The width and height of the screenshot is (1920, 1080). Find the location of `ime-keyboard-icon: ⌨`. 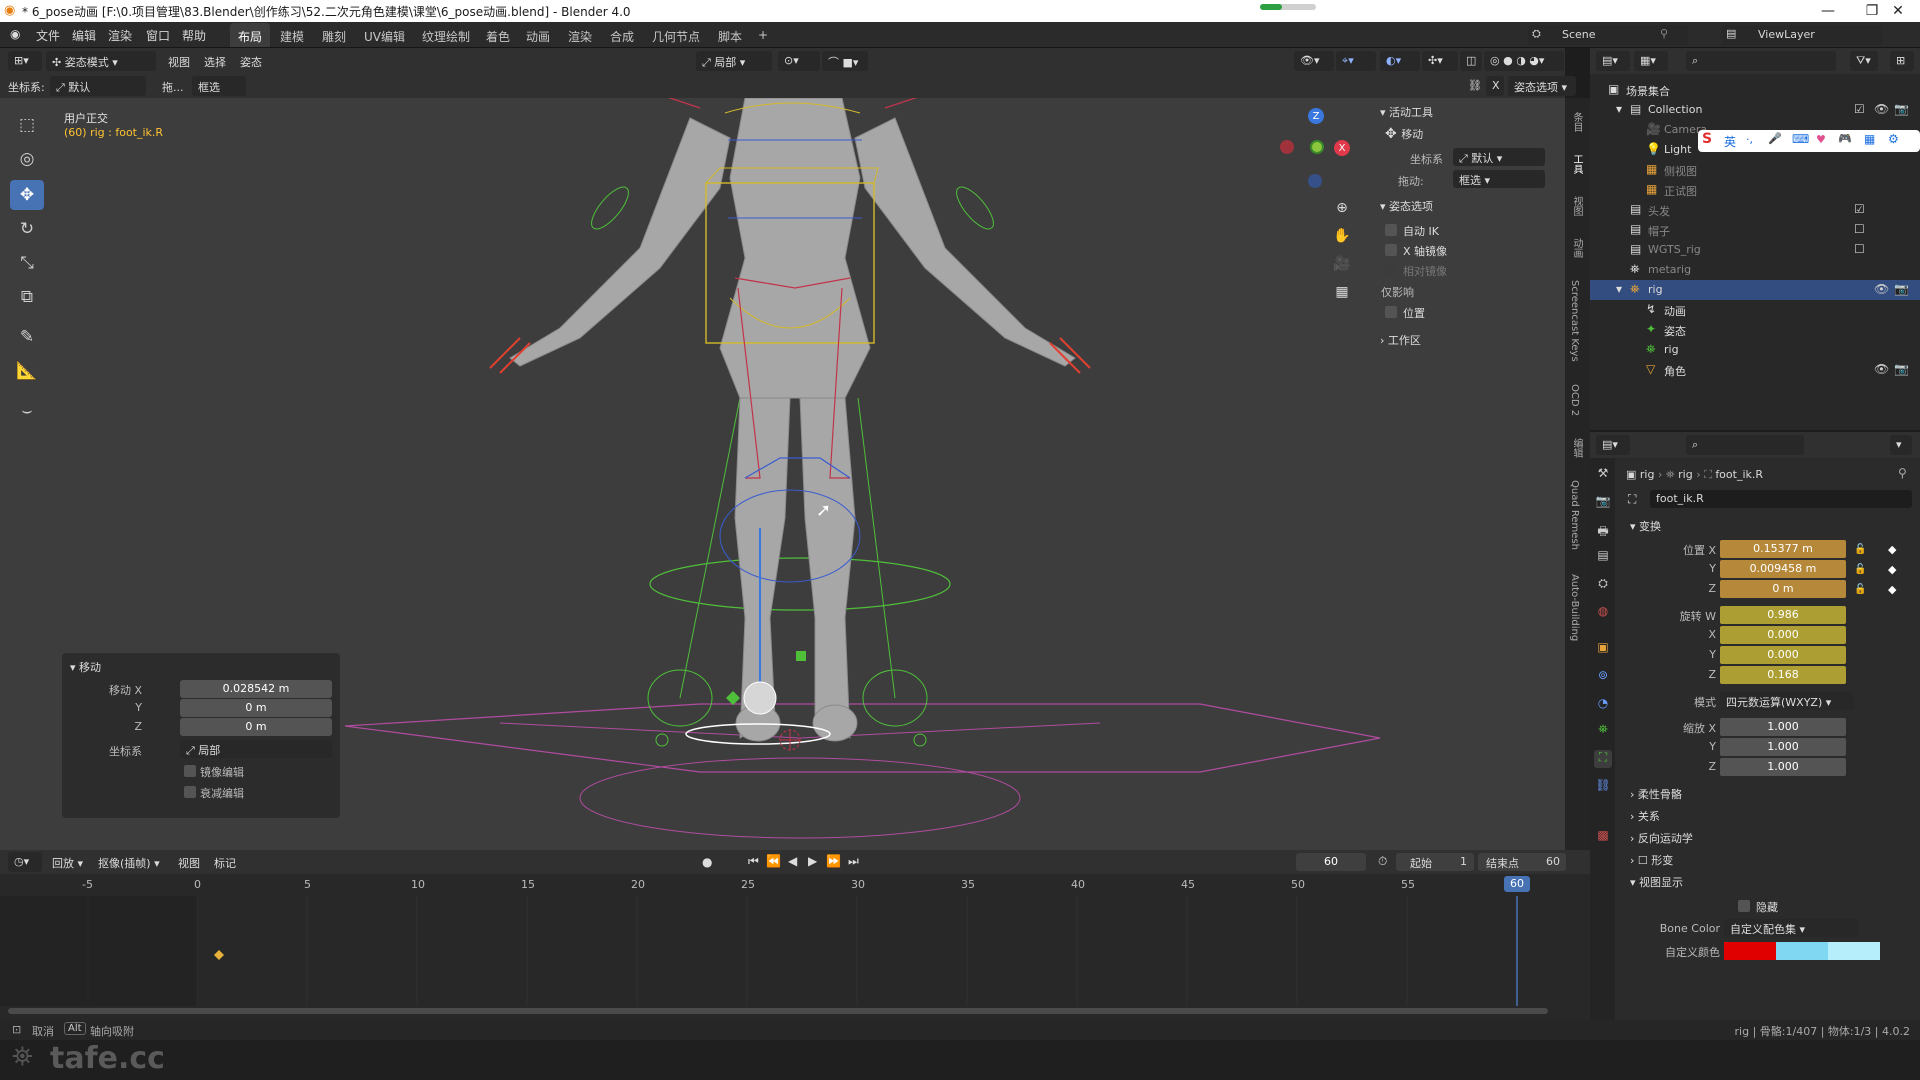

ime-keyboard-icon: ⌨ is located at coordinates (1800, 139).